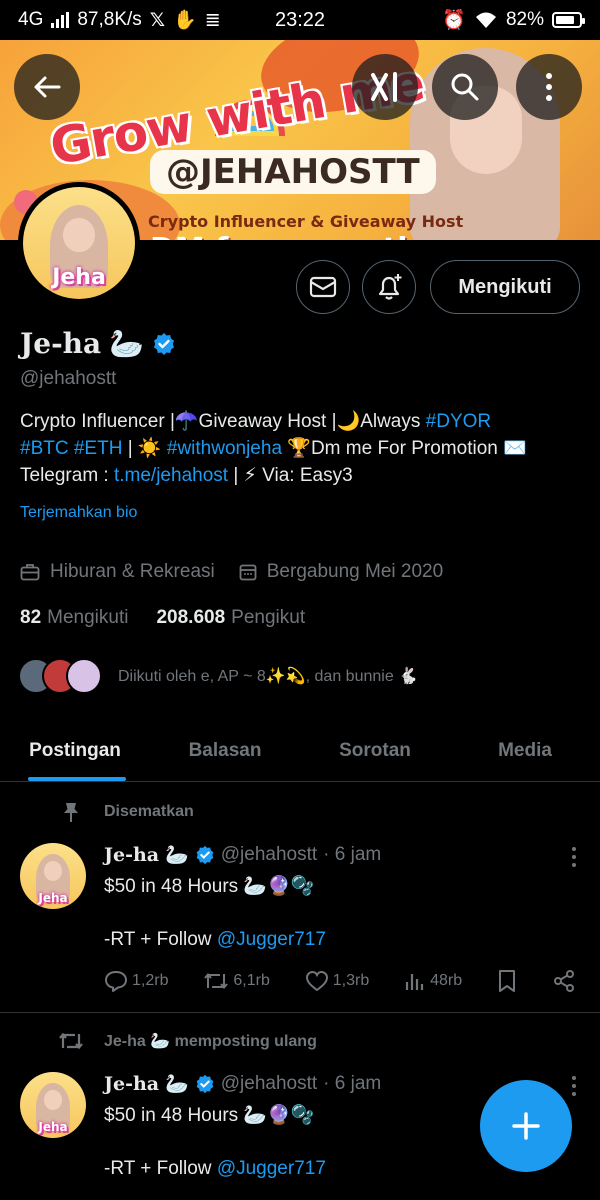  I want to click on banner-tagline: Crypto Influencer & Giveaway Host, so click(306, 221).